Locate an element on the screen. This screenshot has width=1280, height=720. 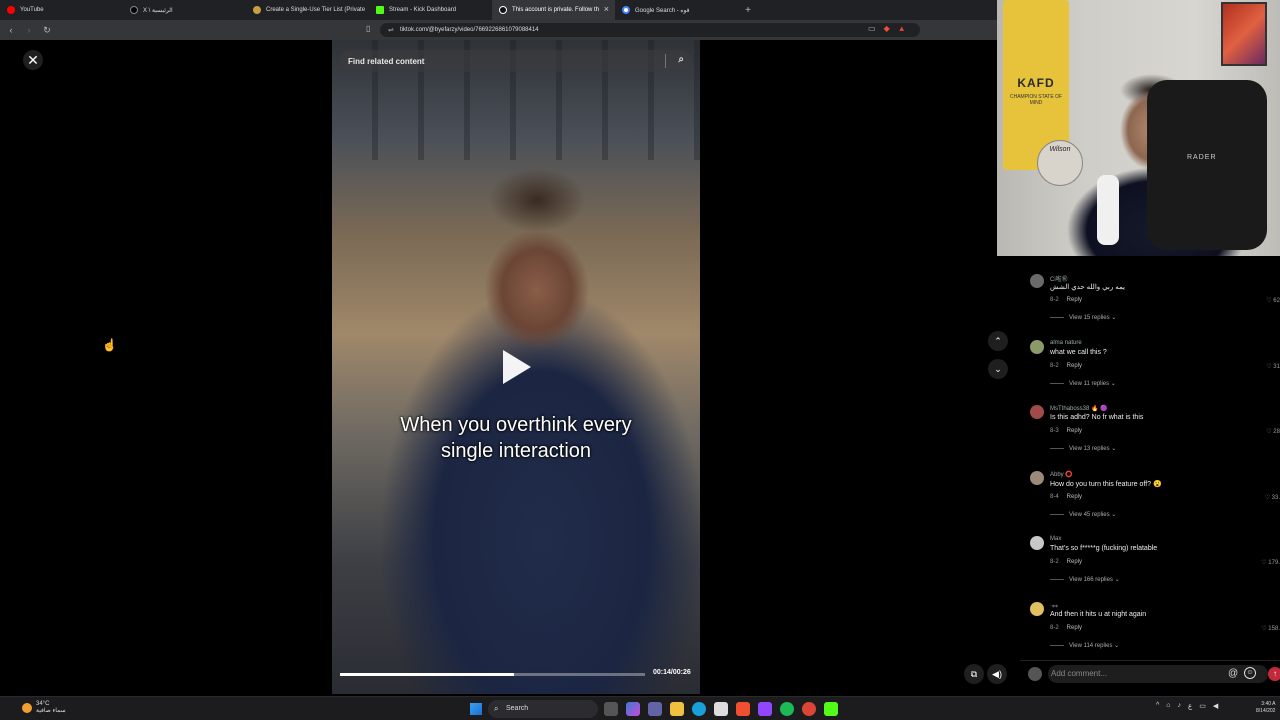
language-icon: ع is located at coordinates (1190, 706).